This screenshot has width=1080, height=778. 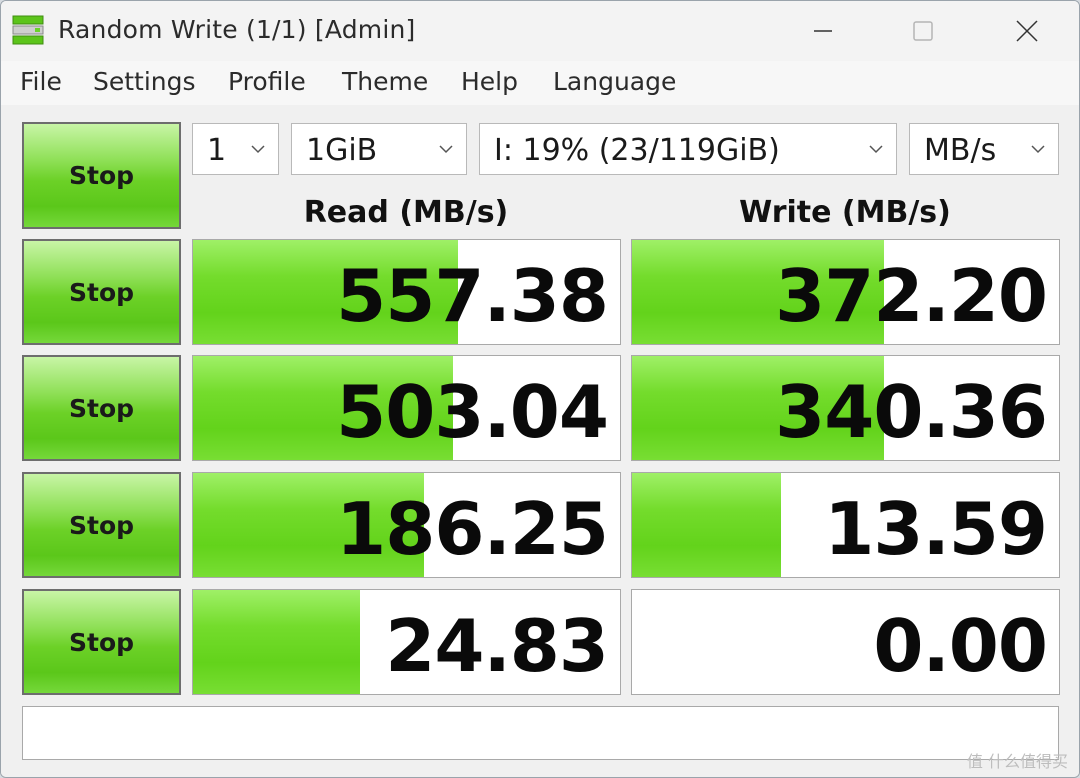 What do you see at coordinates (1027, 31) in the screenshot?
I see `close-icon` at bounding box center [1027, 31].